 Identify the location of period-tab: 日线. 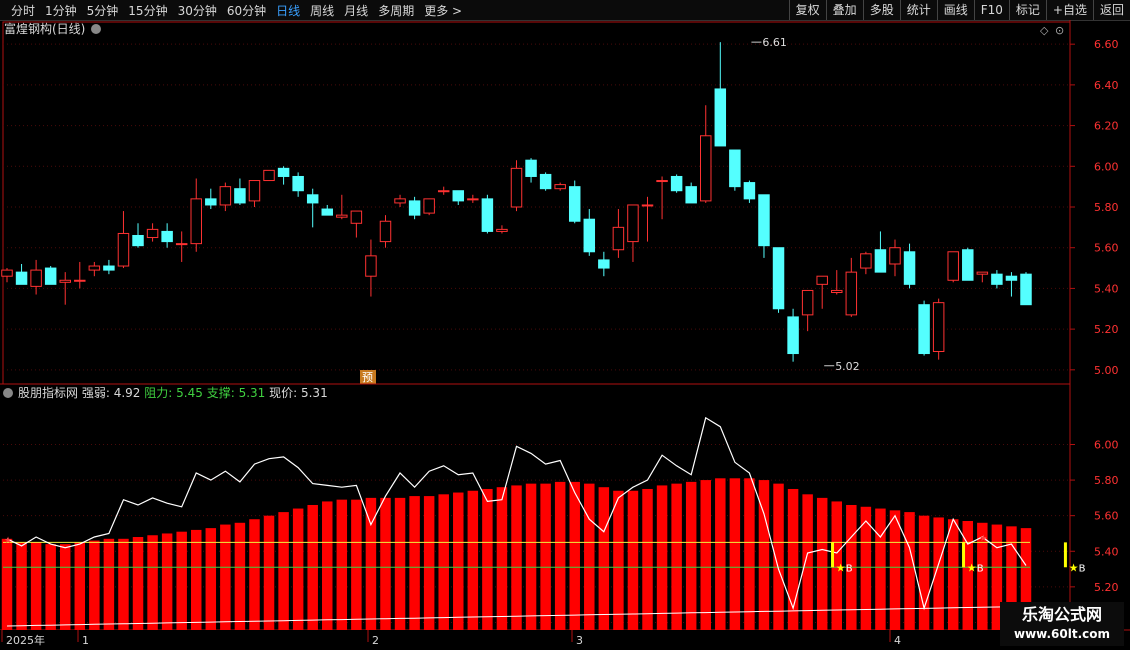
(288, 10).